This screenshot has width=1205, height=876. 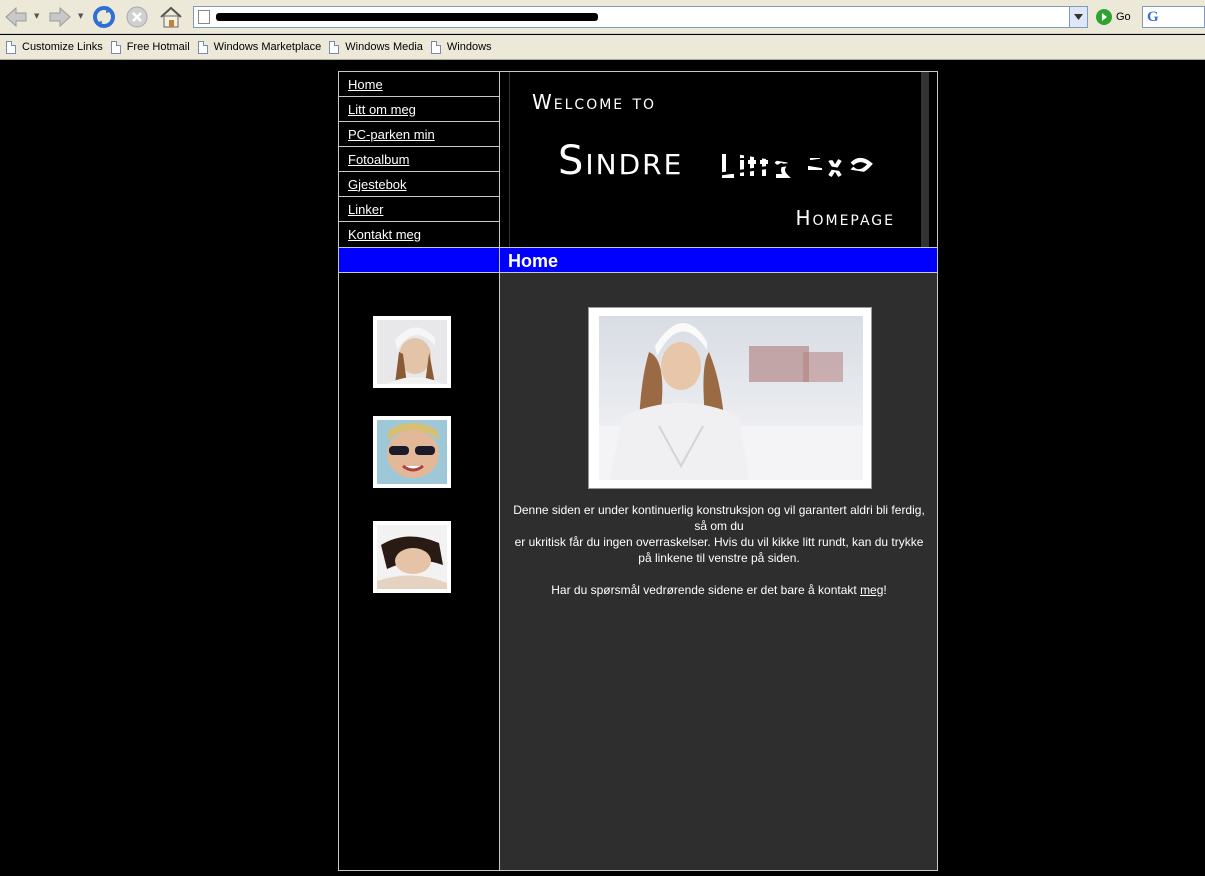 What do you see at coordinates (621, 161) in the screenshot?
I see `banner-name-text: Sindre` at bounding box center [621, 161].